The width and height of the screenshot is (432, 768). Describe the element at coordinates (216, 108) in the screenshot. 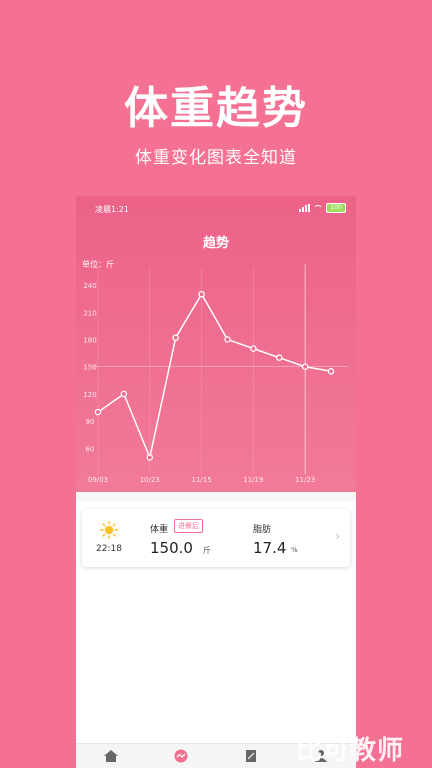

I see `hero-title: 体重趋势` at that location.